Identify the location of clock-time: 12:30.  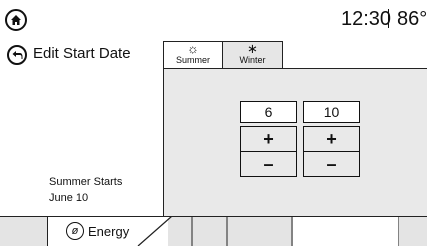
(366, 19).